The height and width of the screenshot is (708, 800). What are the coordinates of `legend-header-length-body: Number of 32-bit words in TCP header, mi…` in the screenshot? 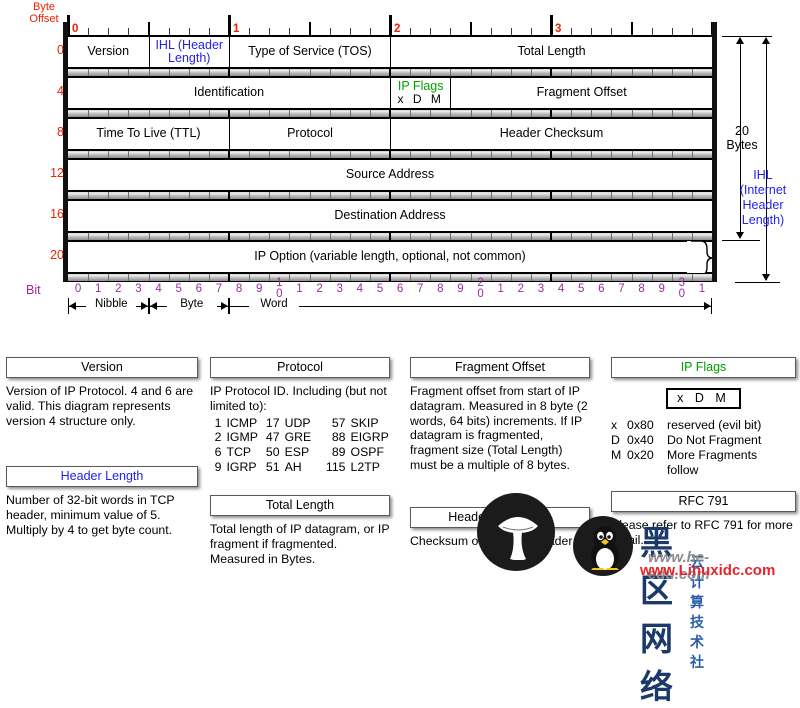 It's located at (90, 515).